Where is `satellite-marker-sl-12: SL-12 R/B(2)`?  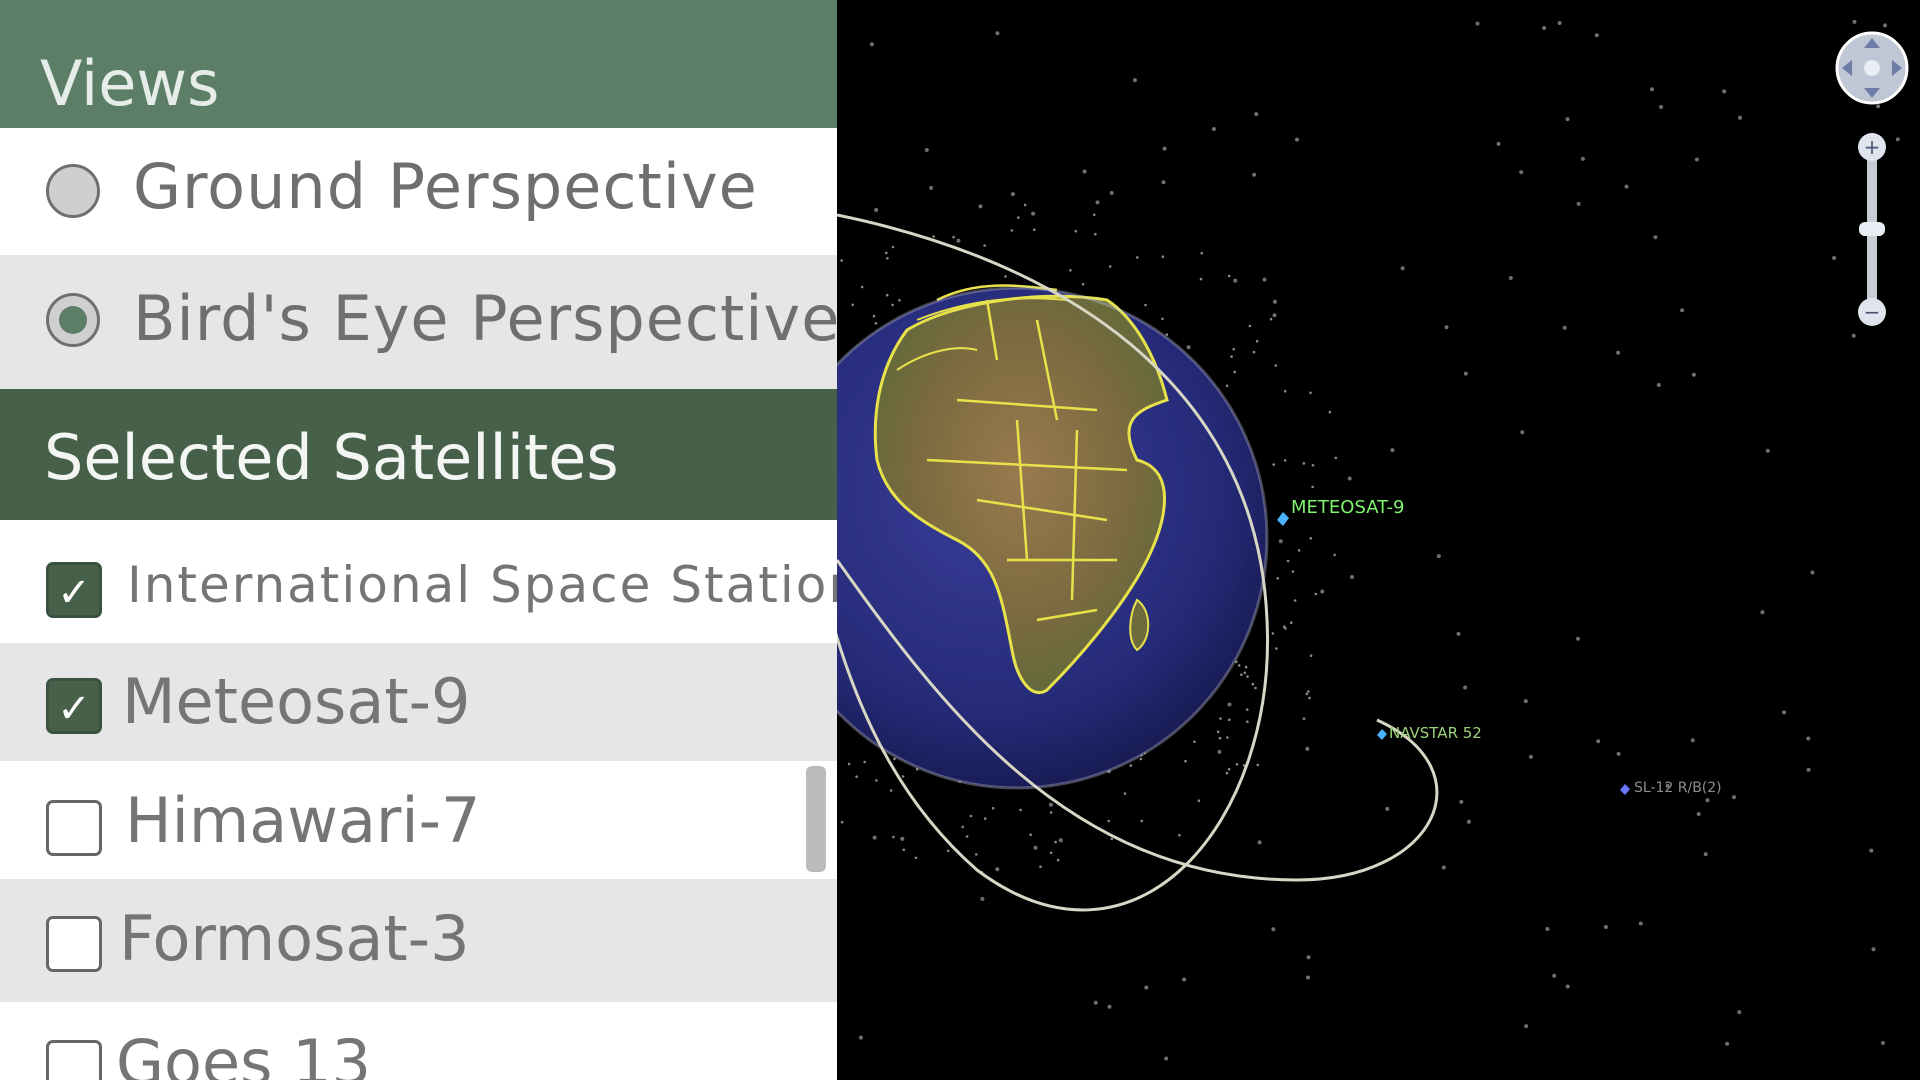
satellite-marker-sl-12: SL-12 R/B(2) is located at coordinates (1671, 788).